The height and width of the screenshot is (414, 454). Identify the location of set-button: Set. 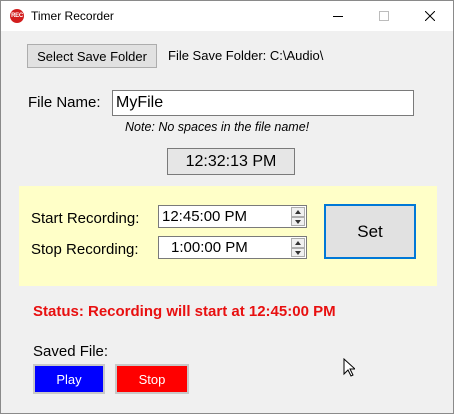
(370, 231).